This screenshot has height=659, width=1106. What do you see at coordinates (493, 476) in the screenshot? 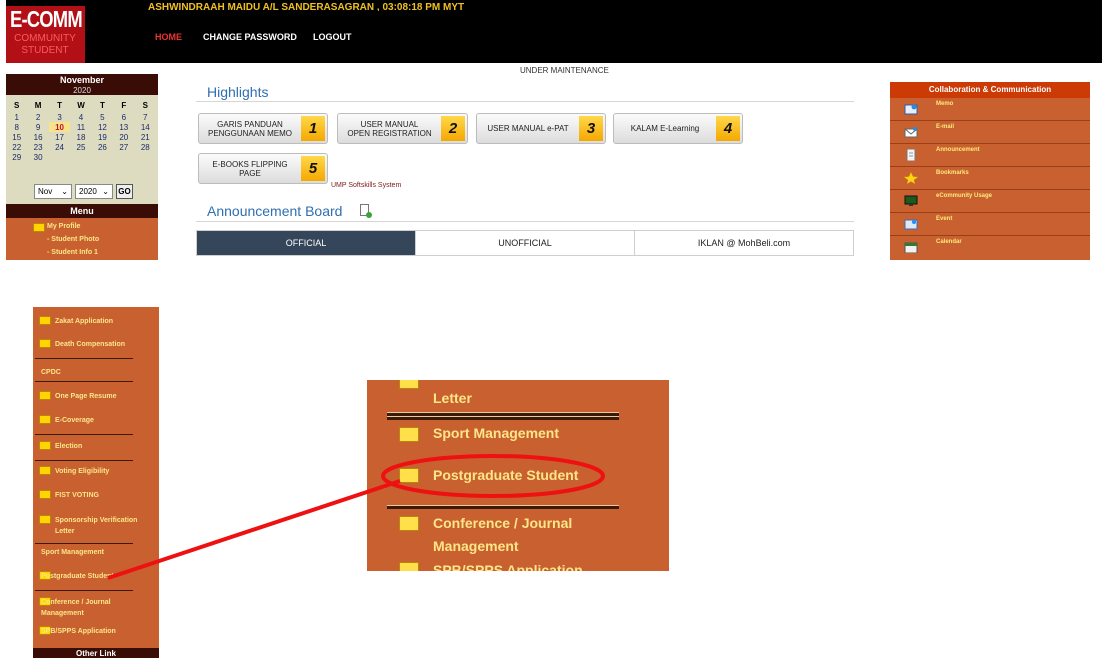
I see `highlight-ellipse` at bounding box center [493, 476].